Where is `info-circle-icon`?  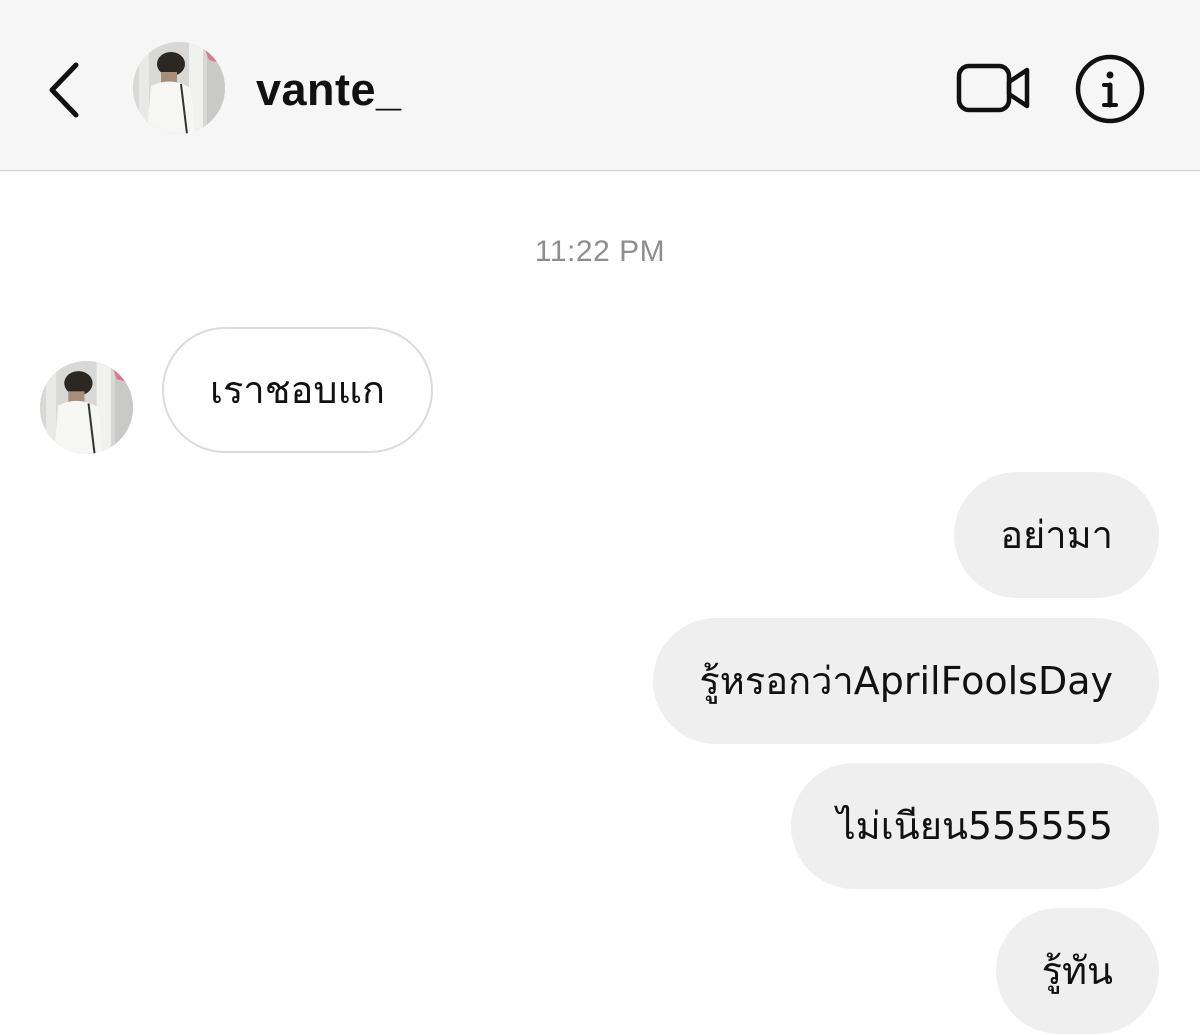
info-circle-icon is located at coordinates (1110, 89).